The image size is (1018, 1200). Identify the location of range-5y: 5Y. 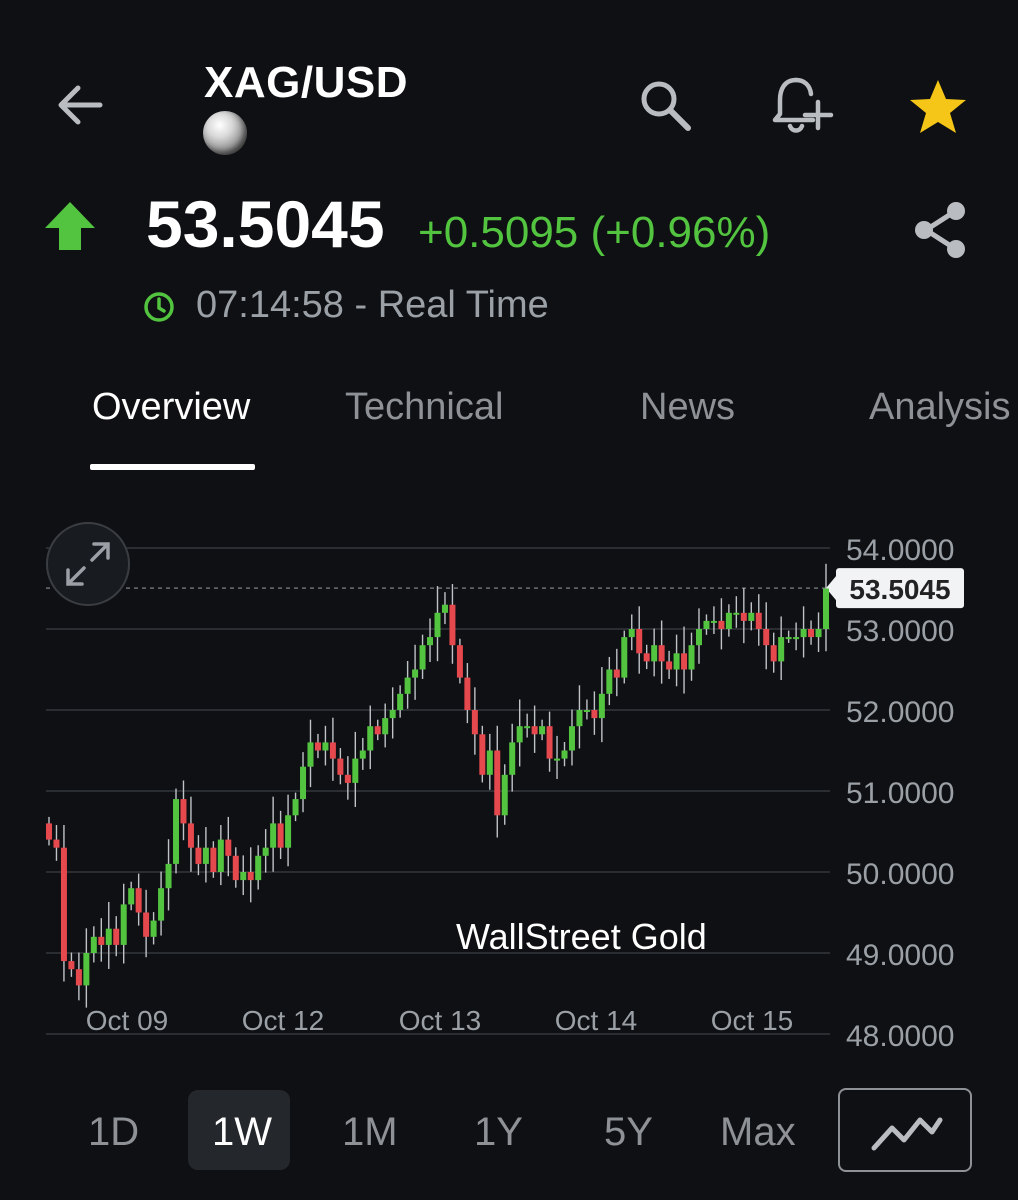
(628, 1132).